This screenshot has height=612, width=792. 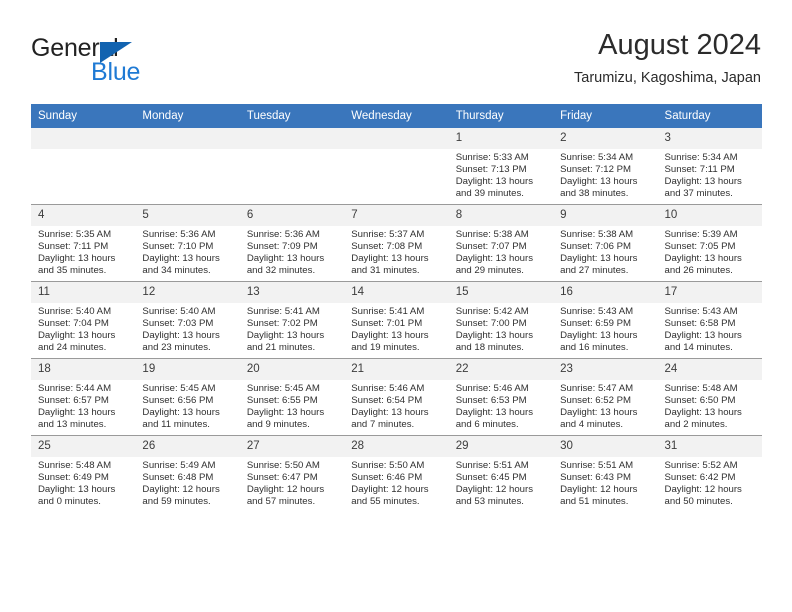 What do you see at coordinates (281, 347) in the screenshot?
I see `daylight-text-line2: and 21 minutes.` at bounding box center [281, 347].